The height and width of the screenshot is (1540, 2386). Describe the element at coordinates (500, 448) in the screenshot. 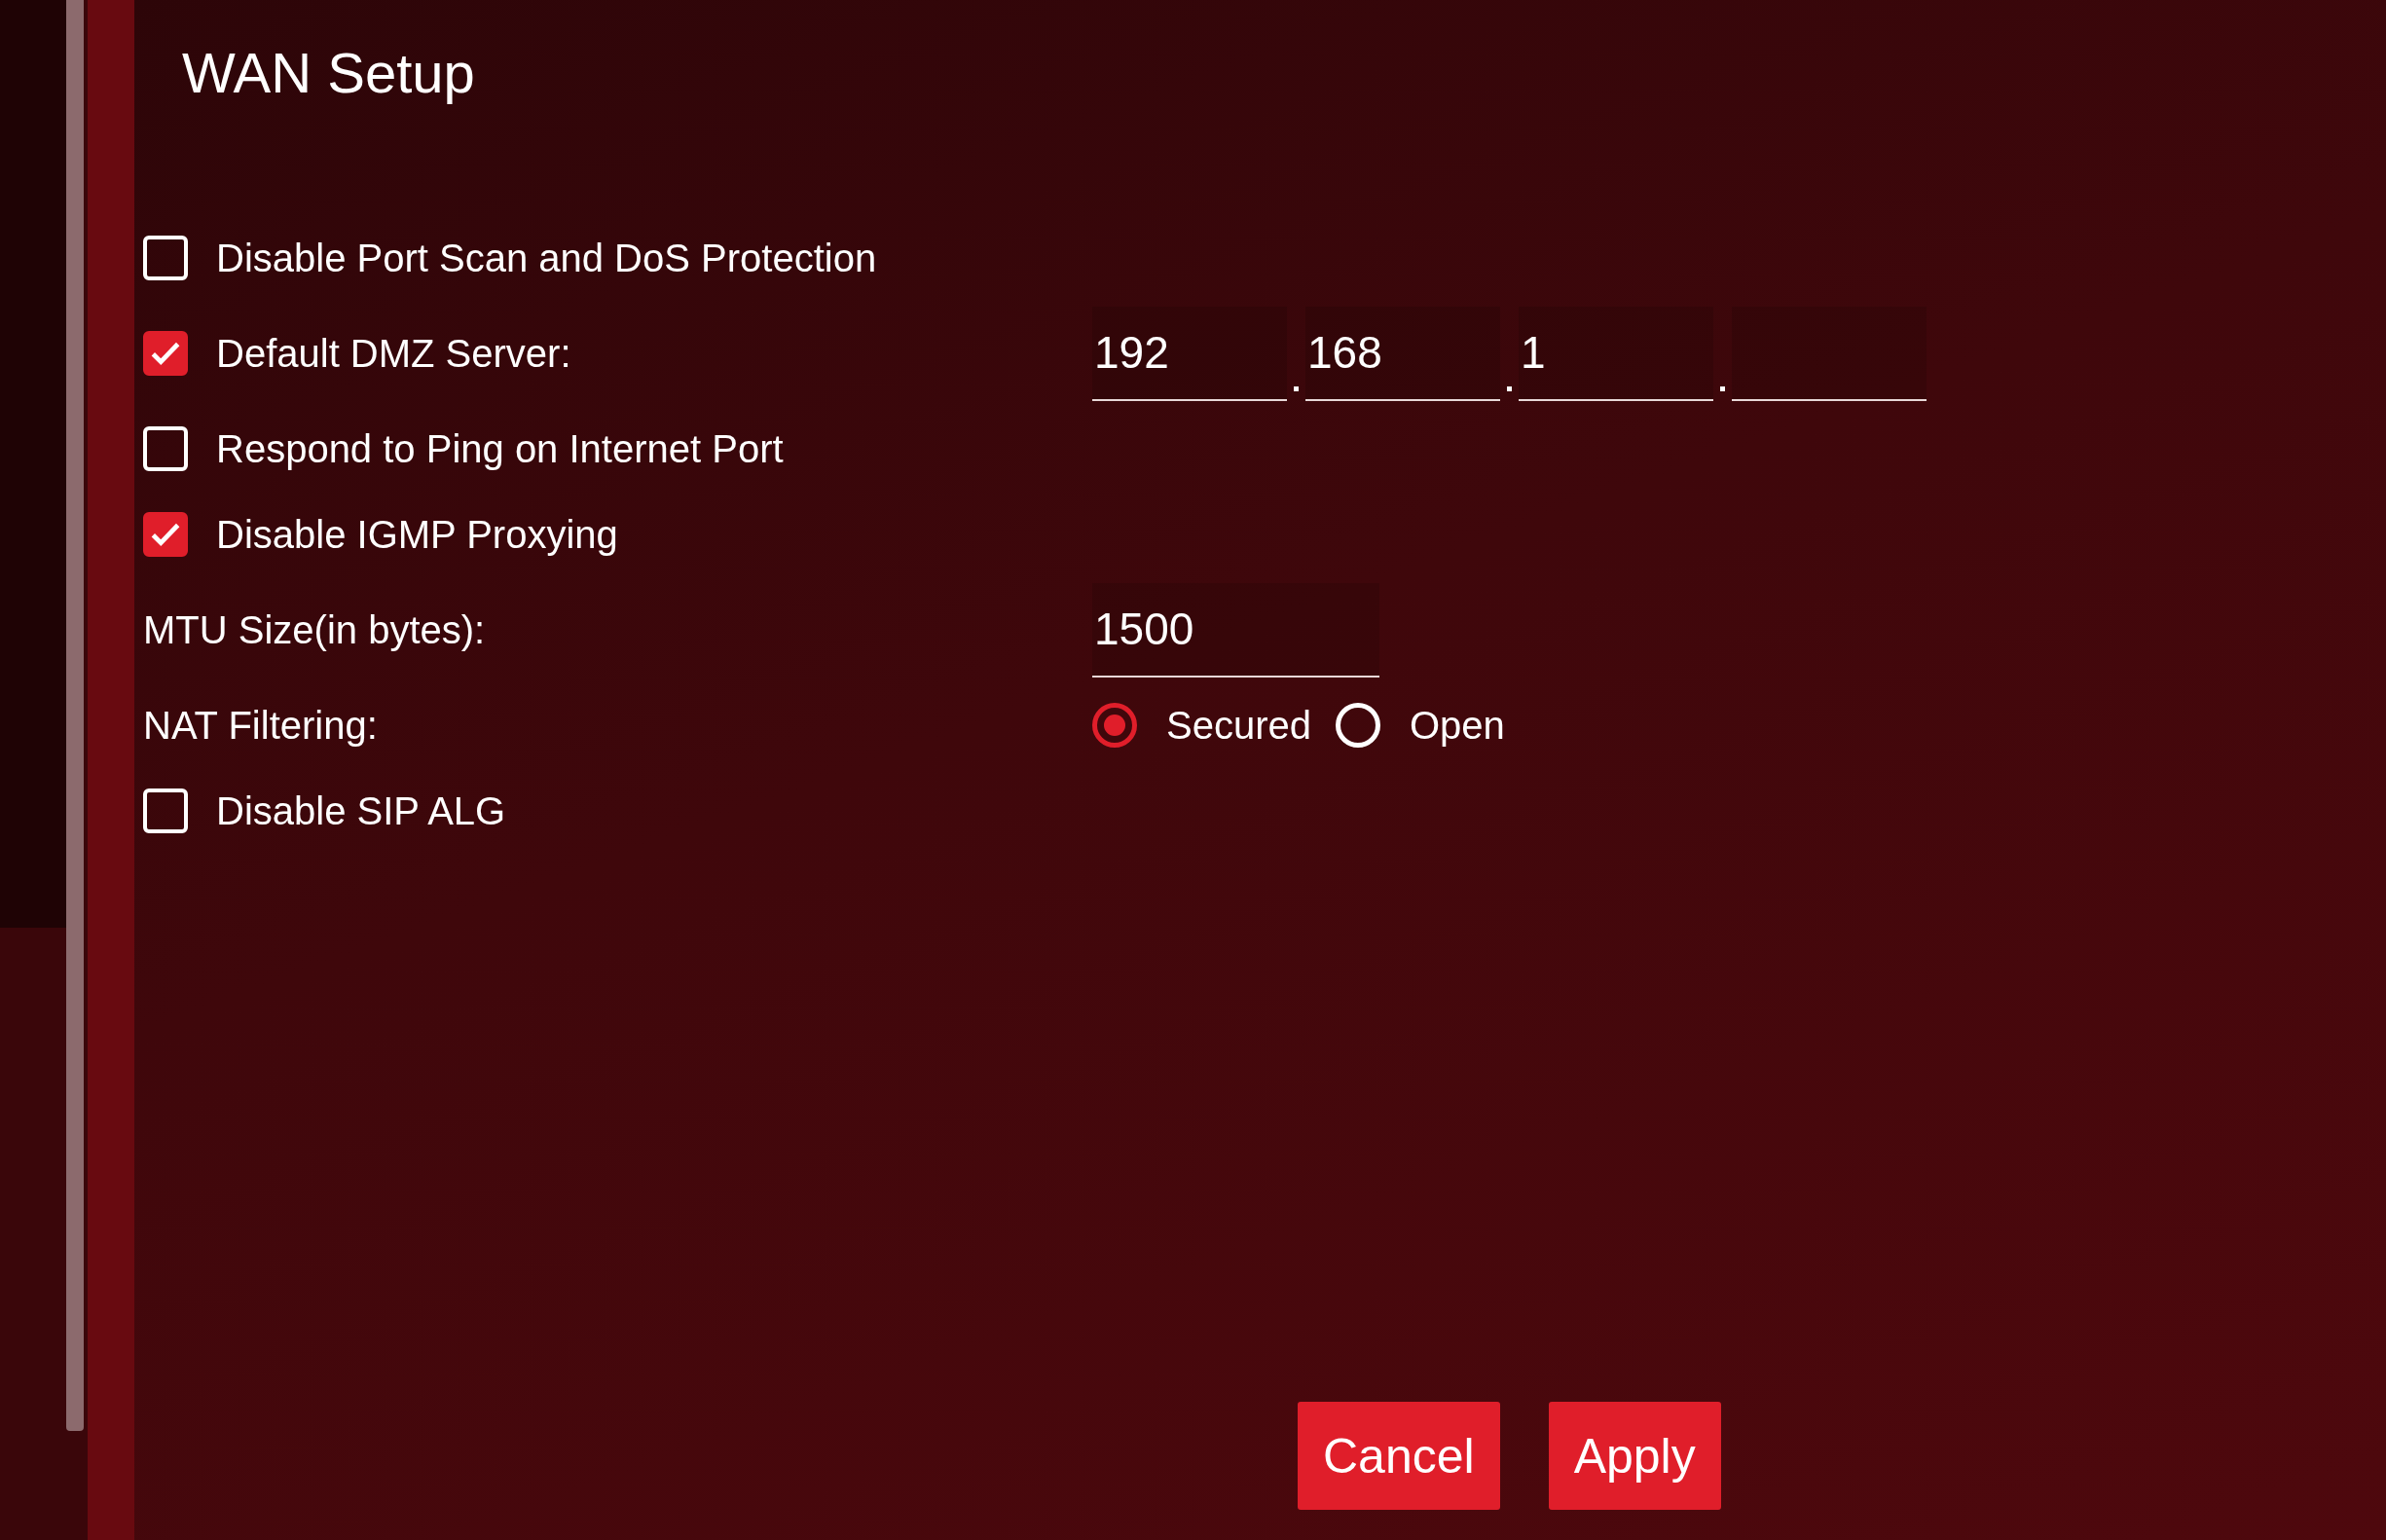

I see `checkbox-label: Respond to Ping on Internet Port` at that location.